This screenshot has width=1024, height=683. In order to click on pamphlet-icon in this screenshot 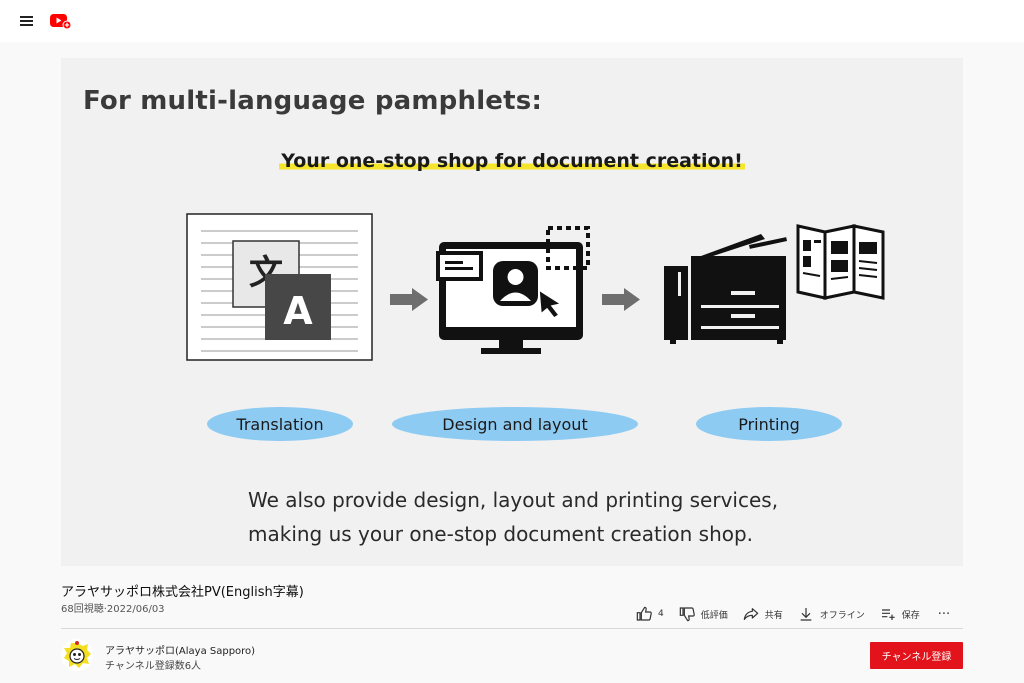, I will do `click(840, 262)`.